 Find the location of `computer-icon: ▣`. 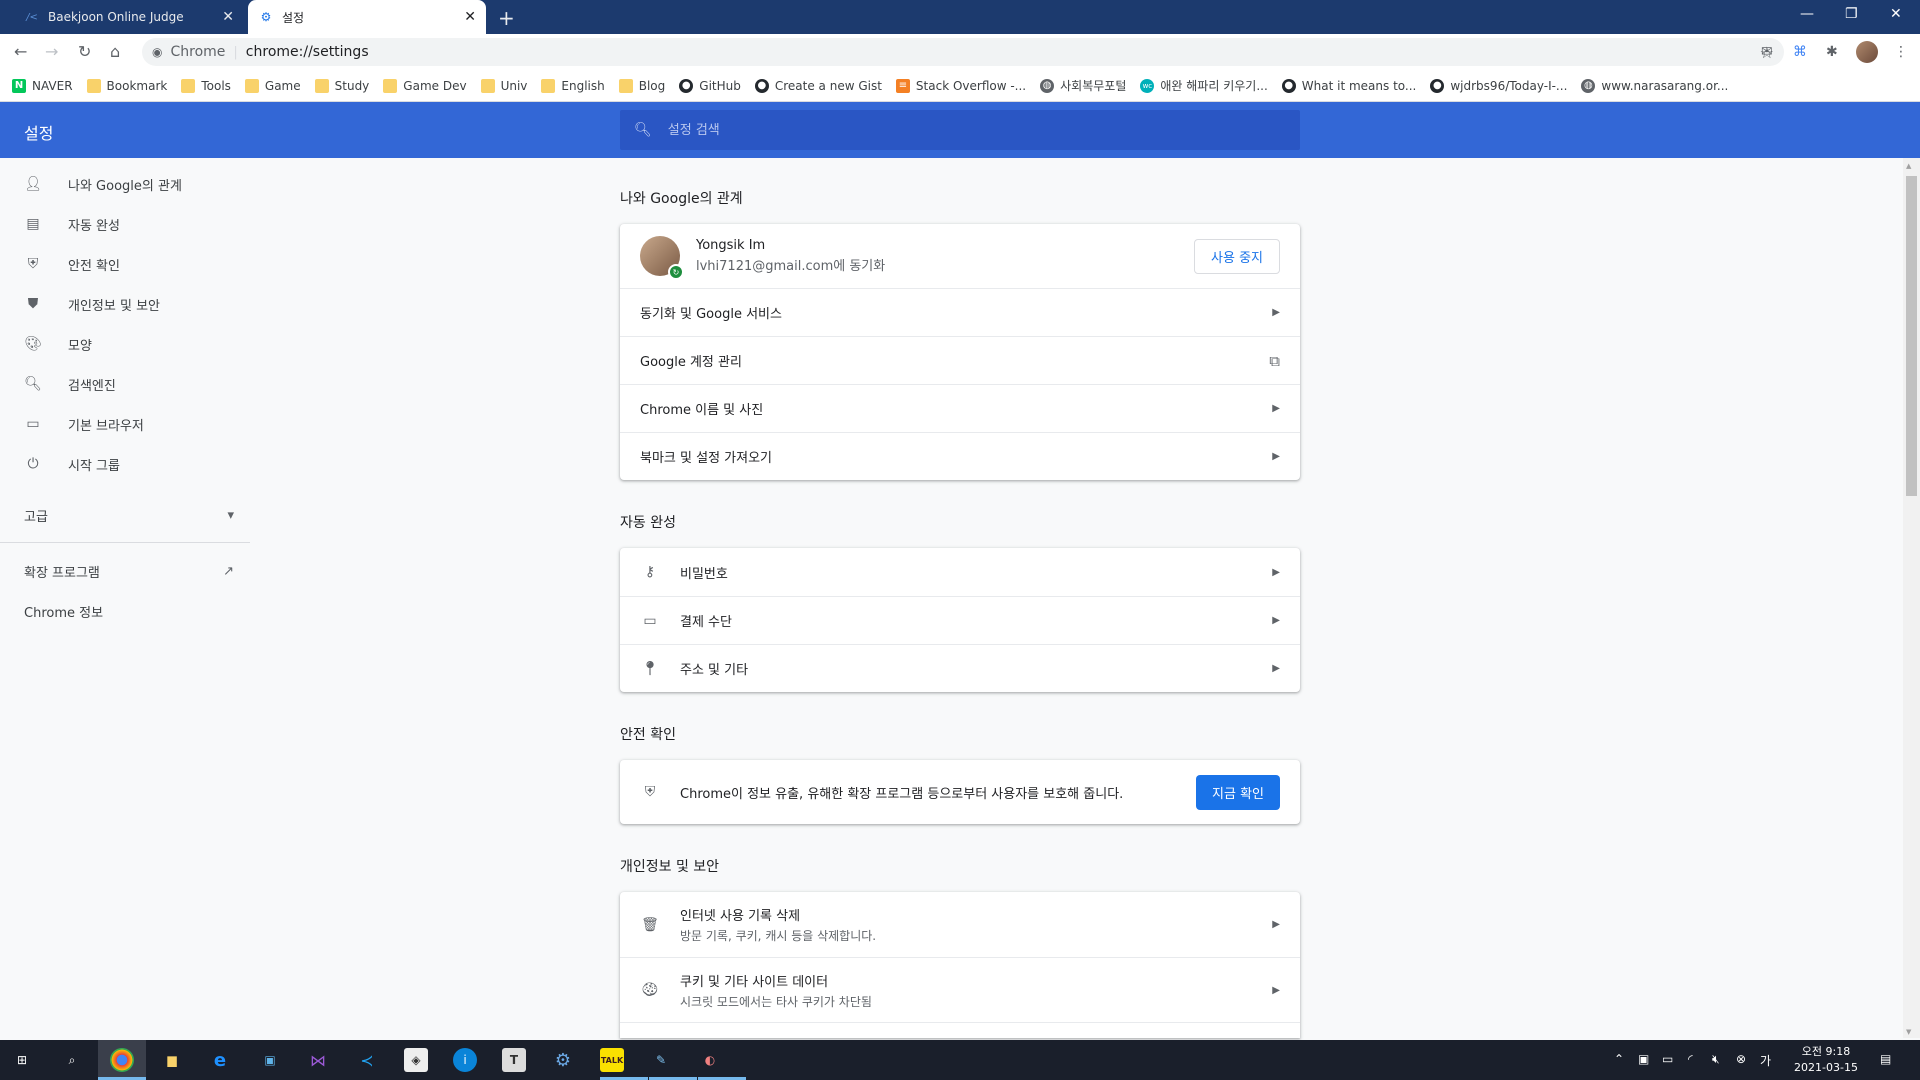

computer-icon: ▣ is located at coordinates (270, 1060).